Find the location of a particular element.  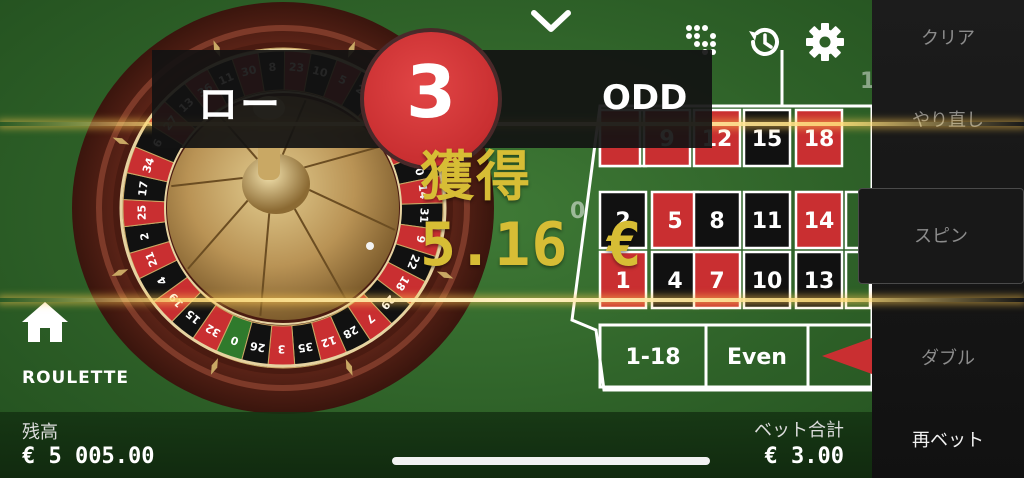

wheel-pocket-number: 35 is located at coordinates (305, 347).